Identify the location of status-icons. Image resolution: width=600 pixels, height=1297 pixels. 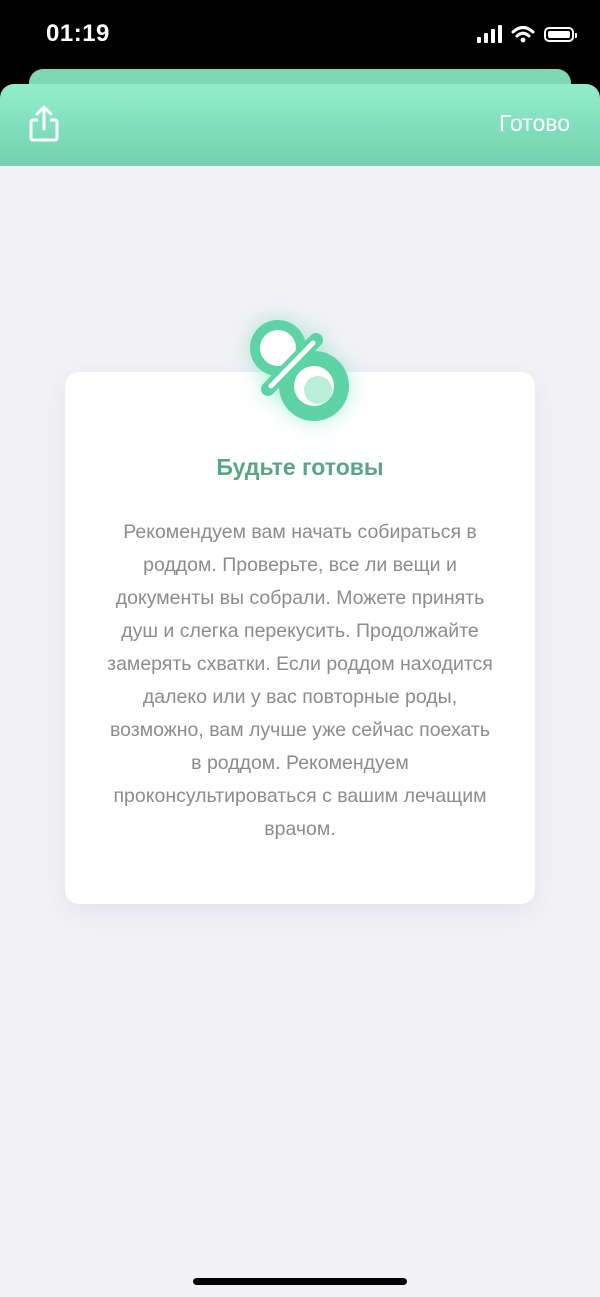
(527, 34).